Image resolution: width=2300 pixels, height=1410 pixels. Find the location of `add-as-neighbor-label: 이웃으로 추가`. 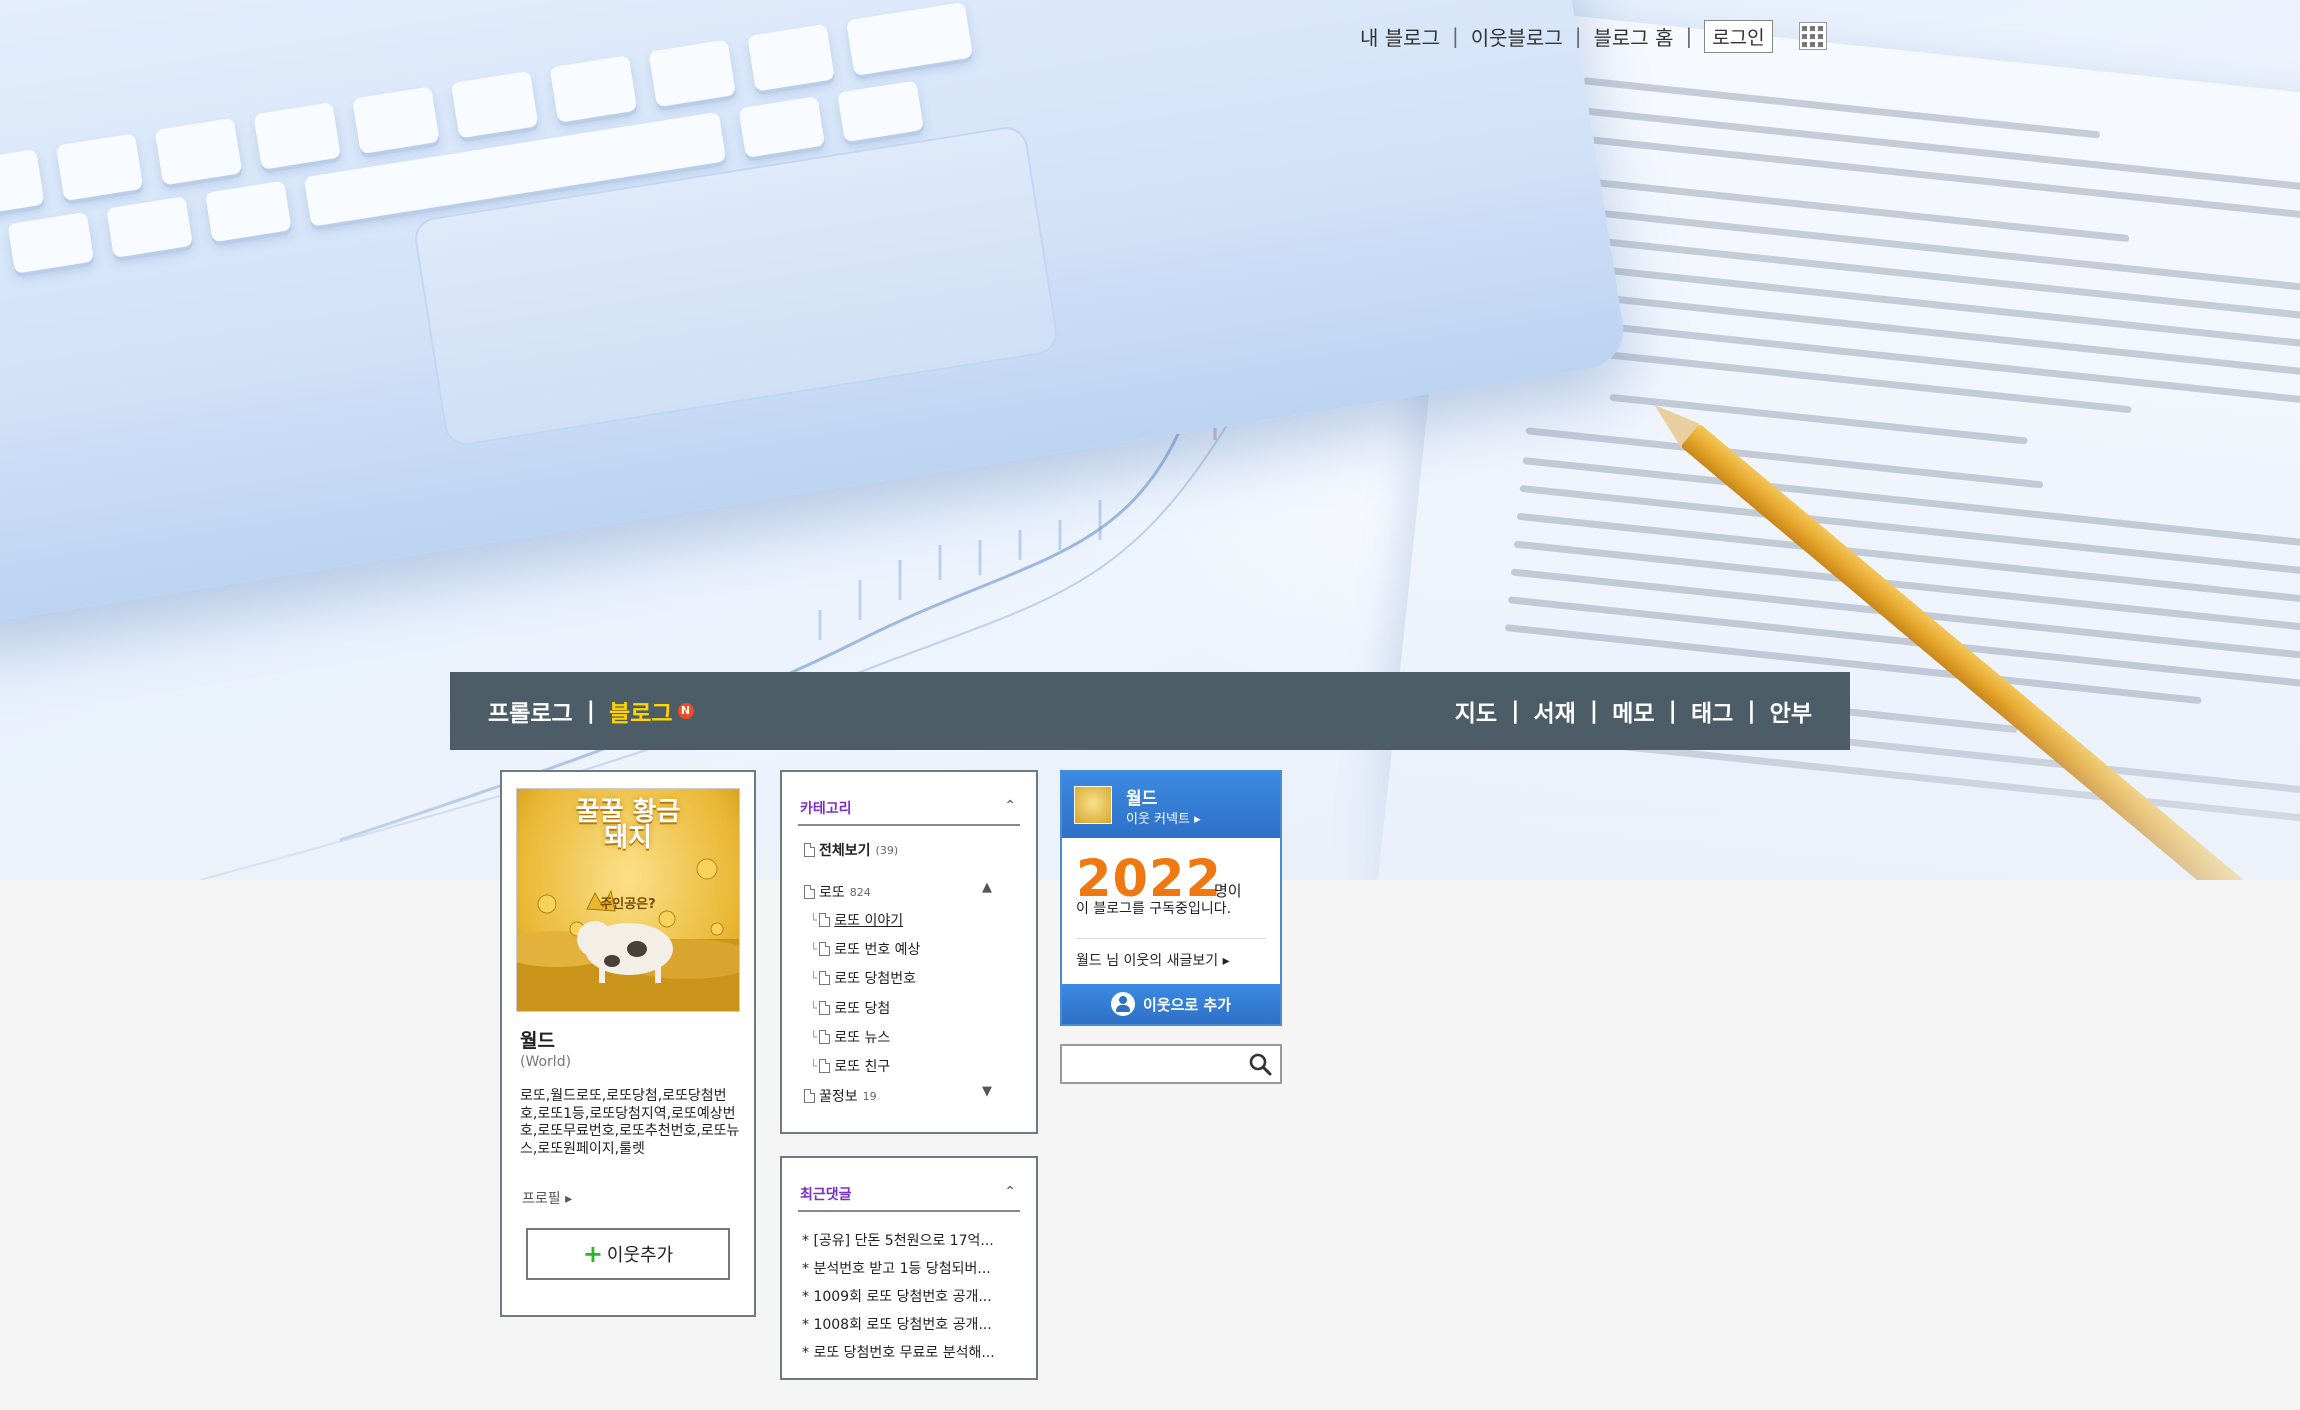

add-as-neighbor-label: 이웃으로 추가 is located at coordinates (1187, 1004).